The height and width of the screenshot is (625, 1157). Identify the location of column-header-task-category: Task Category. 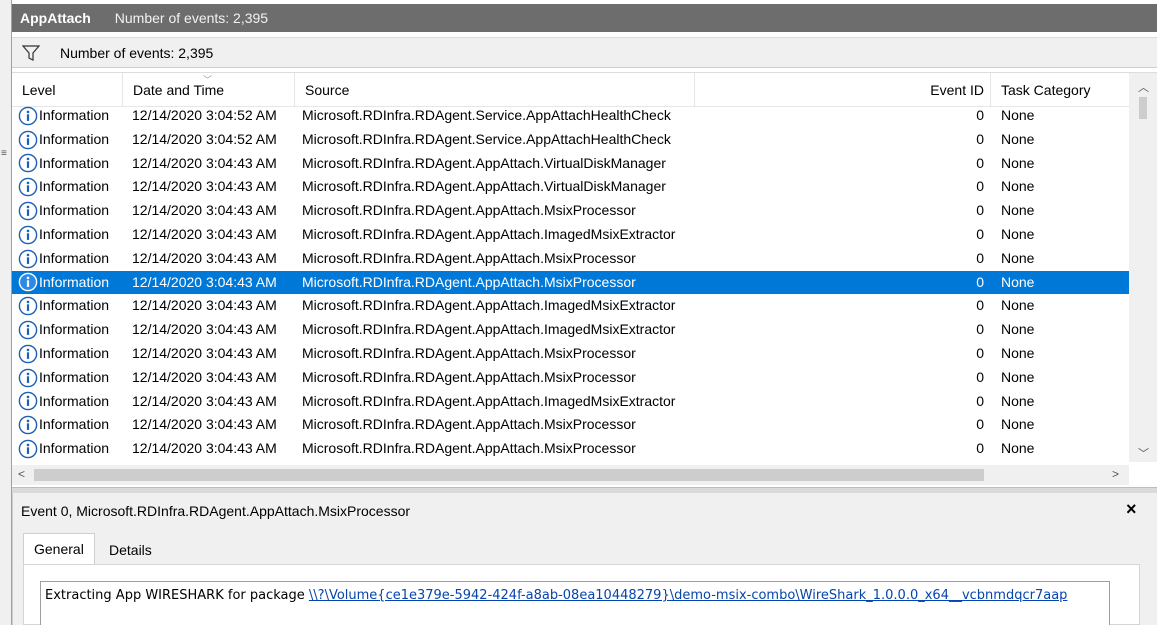
(1059, 90).